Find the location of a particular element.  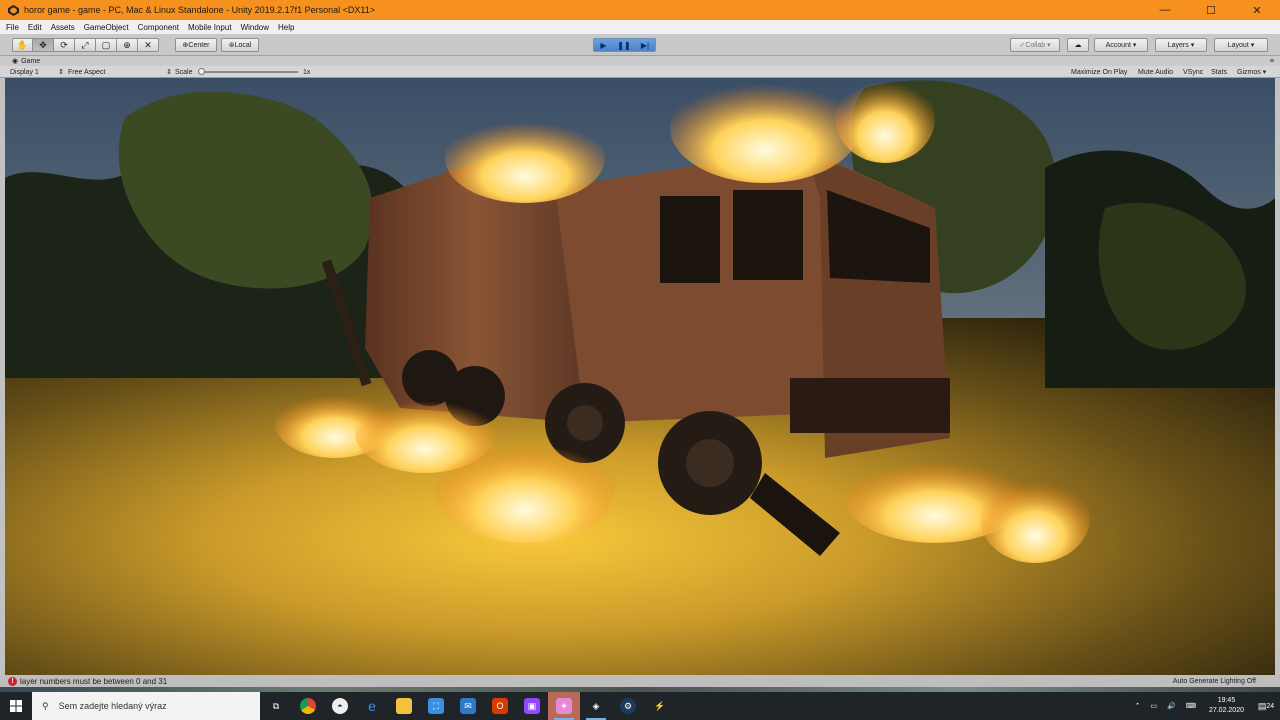

stats-toggle: Stats is located at coordinates (1219, 72).